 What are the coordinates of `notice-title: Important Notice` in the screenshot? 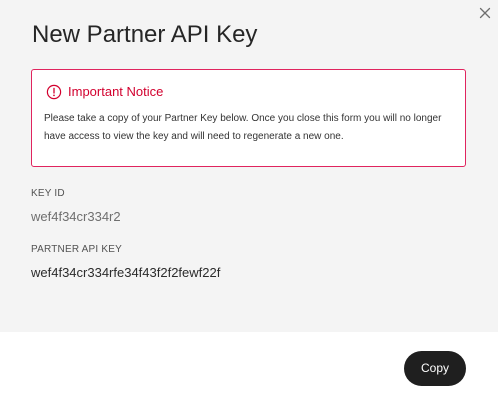 It's located at (116, 91).